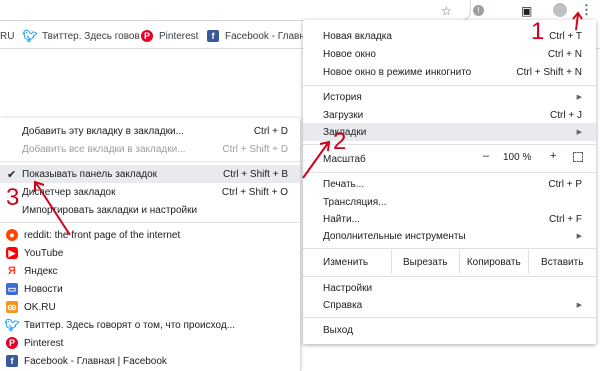 The image size is (600, 371). What do you see at coordinates (340, 141) in the screenshot?
I see `annotation-step-2: 2` at bounding box center [340, 141].